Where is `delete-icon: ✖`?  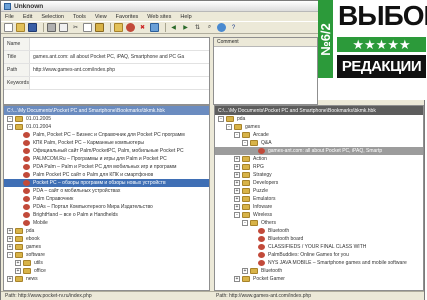
delete-icon: ✖ is located at coordinates (142, 27).